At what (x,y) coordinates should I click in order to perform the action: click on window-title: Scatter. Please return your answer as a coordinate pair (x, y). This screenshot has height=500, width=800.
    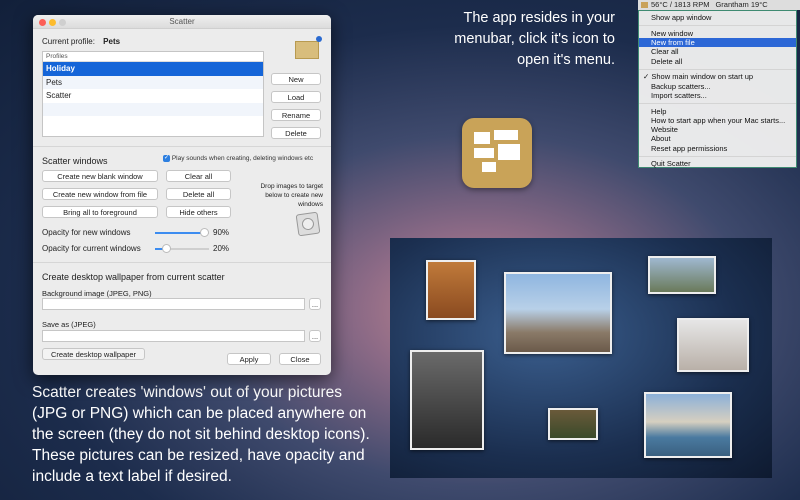
    Looking at the image, I should click on (182, 21).